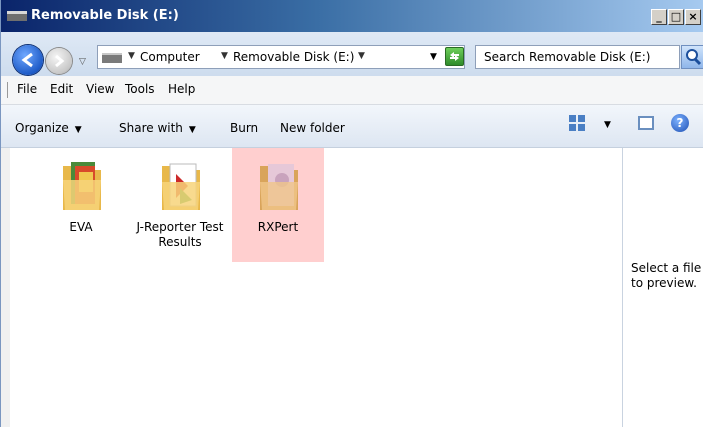  What do you see at coordinates (151, 128) in the screenshot?
I see `share-with-label: Share with` at bounding box center [151, 128].